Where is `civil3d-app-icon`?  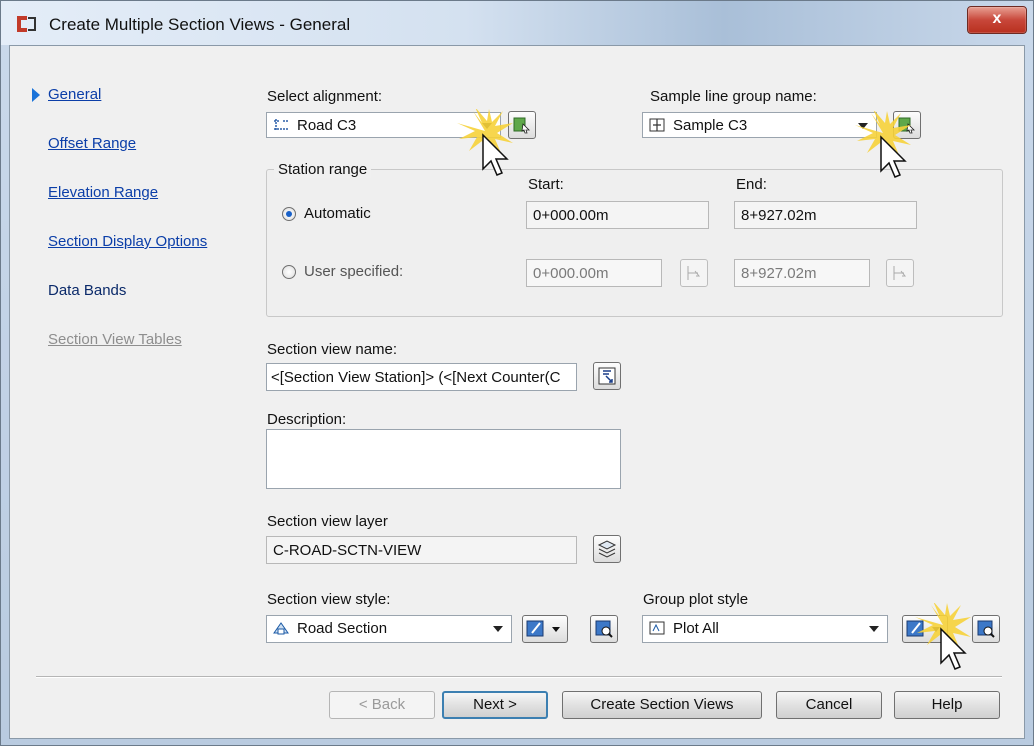 civil3d-app-icon is located at coordinates (26, 24).